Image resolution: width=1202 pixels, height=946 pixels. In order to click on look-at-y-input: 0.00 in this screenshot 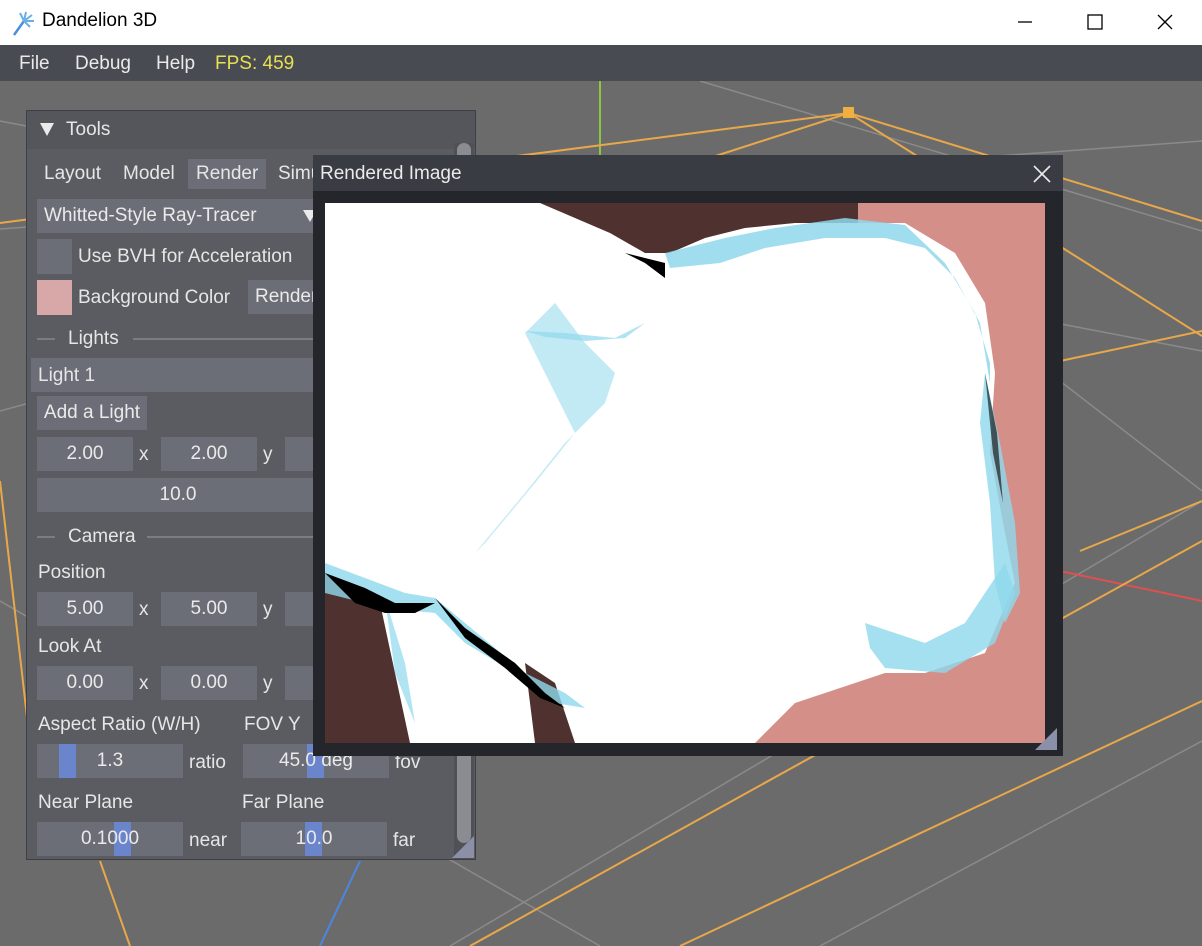, I will do `click(209, 683)`.